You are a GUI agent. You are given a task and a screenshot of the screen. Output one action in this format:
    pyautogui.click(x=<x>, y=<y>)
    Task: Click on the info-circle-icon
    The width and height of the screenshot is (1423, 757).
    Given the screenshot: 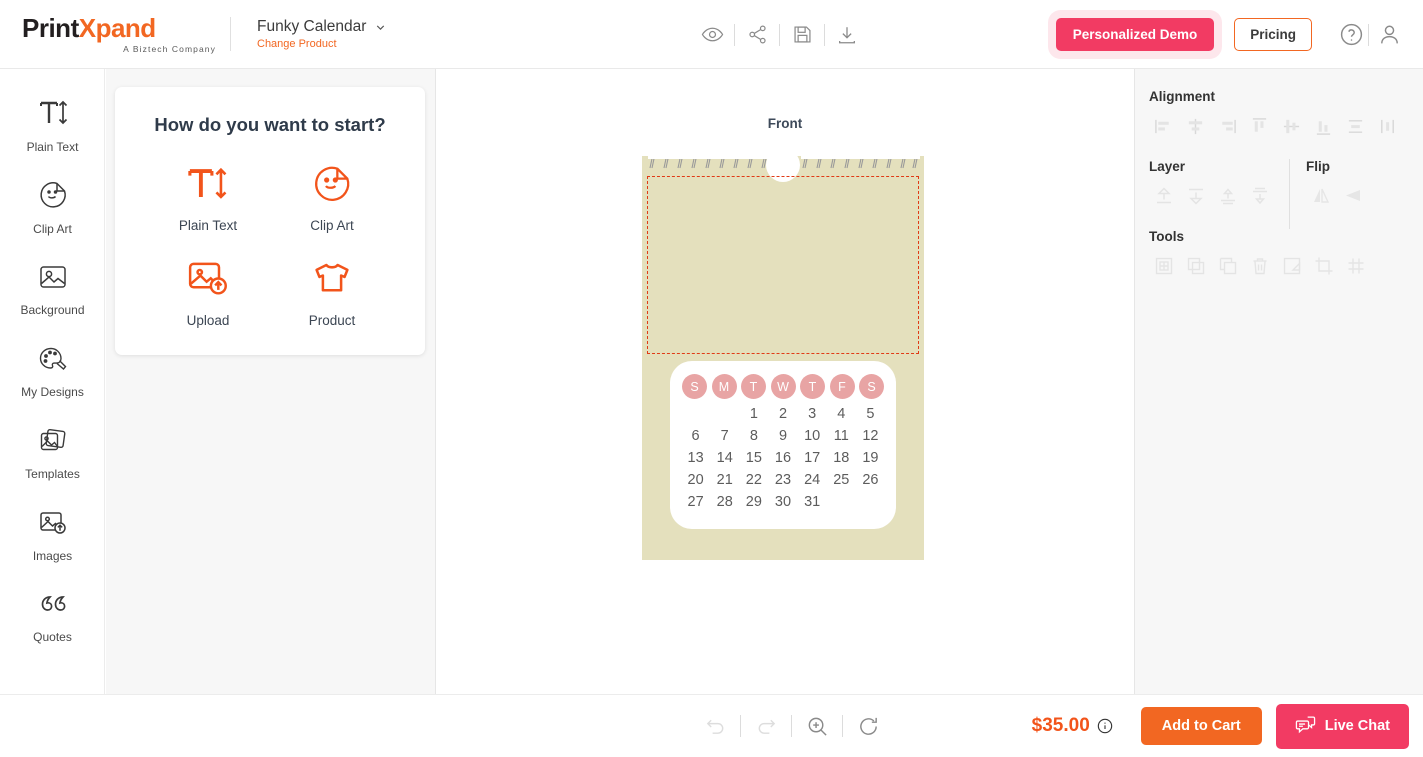 What is the action you would take?
    pyautogui.click(x=1105, y=726)
    